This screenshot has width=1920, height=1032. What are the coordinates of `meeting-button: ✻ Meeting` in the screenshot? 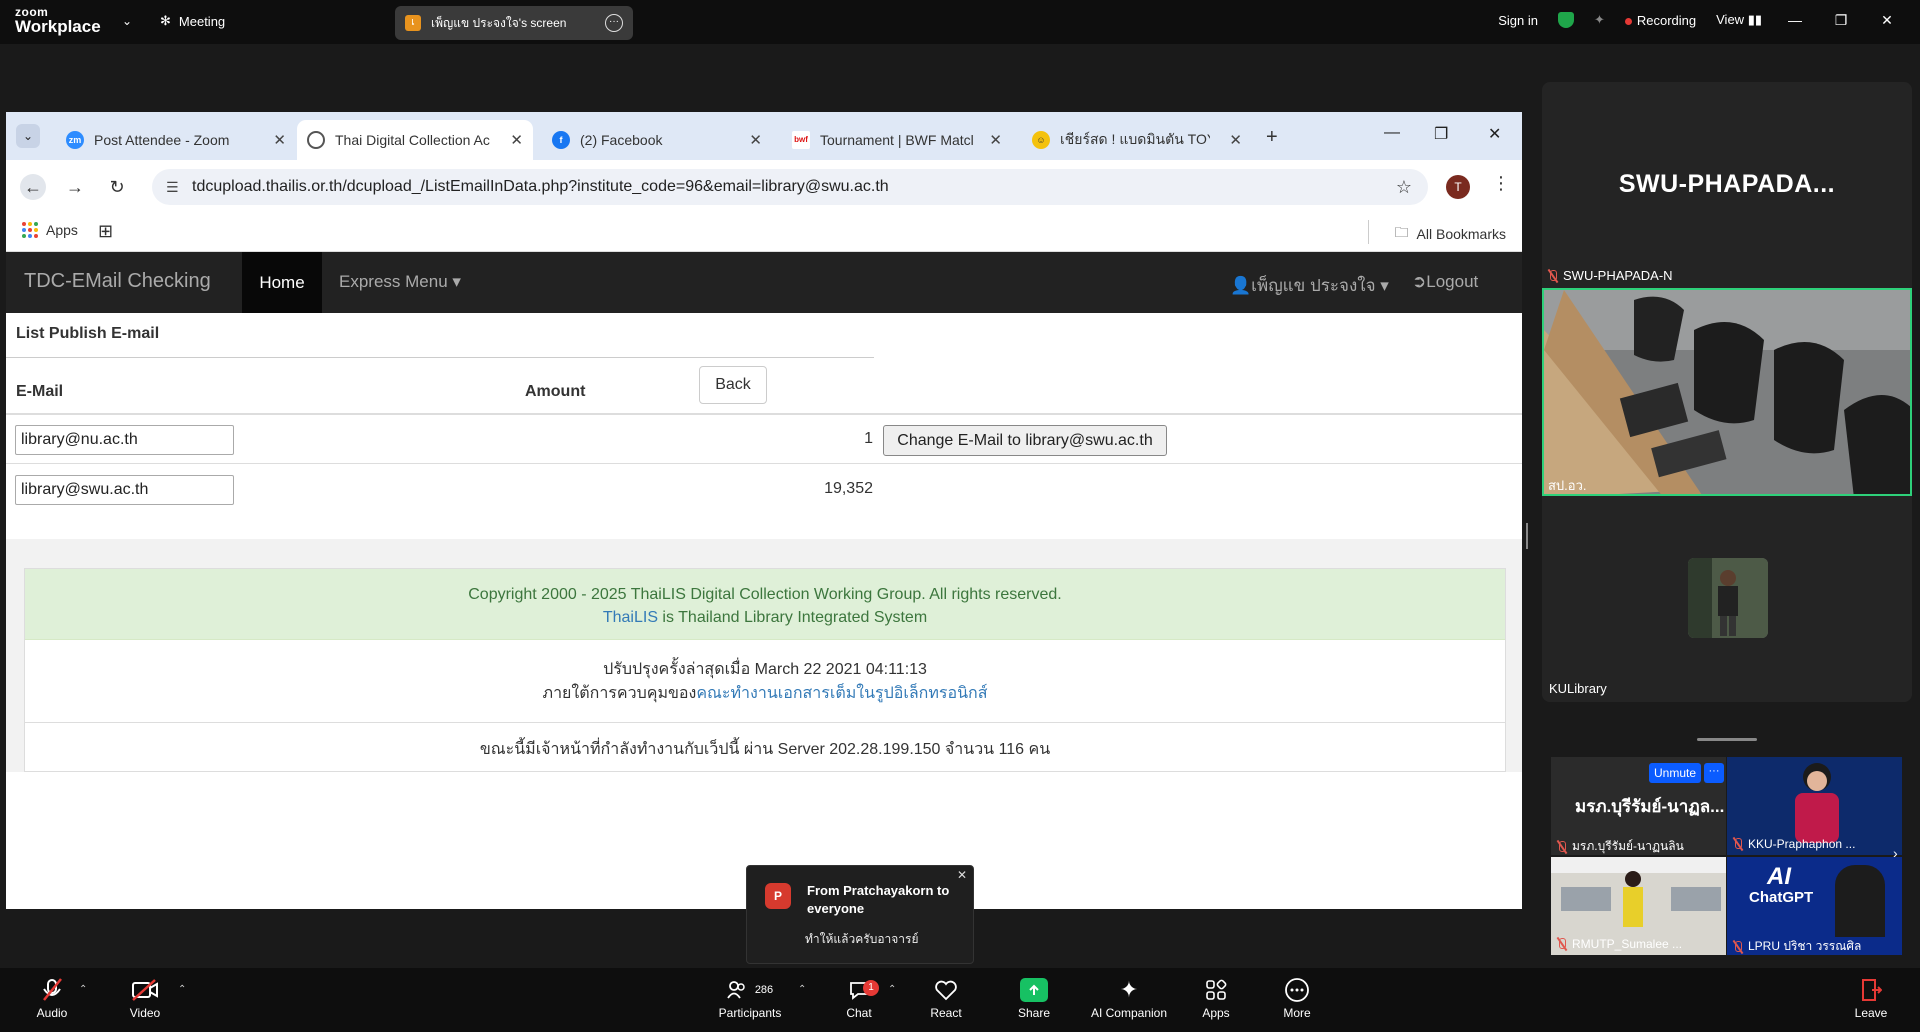 It's located at (192, 21).